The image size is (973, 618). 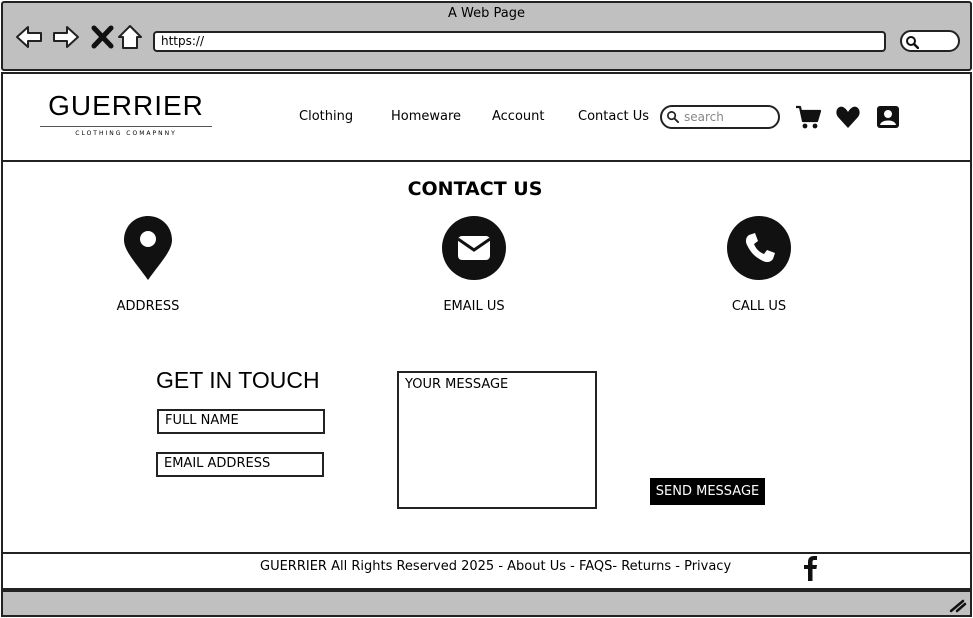 I want to click on brand-logo: GUERRIER, so click(x=126, y=106).